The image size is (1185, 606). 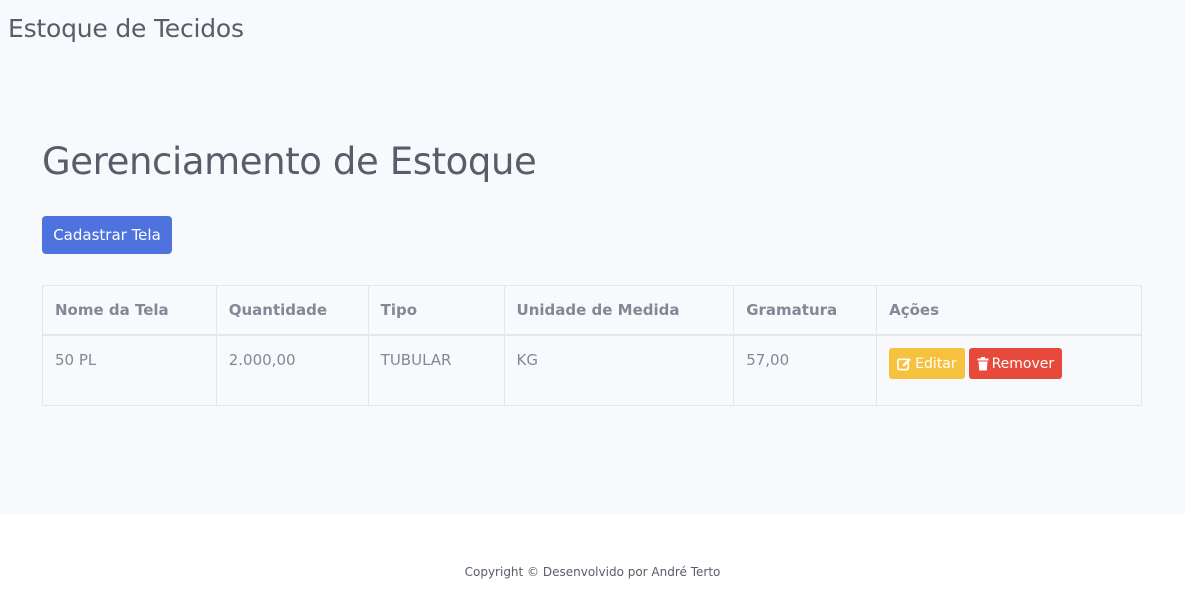 What do you see at coordinates (1009, 310) in the screenshot?
I see `column-header-acoes: Ações` at bounding box center [1009, 310].